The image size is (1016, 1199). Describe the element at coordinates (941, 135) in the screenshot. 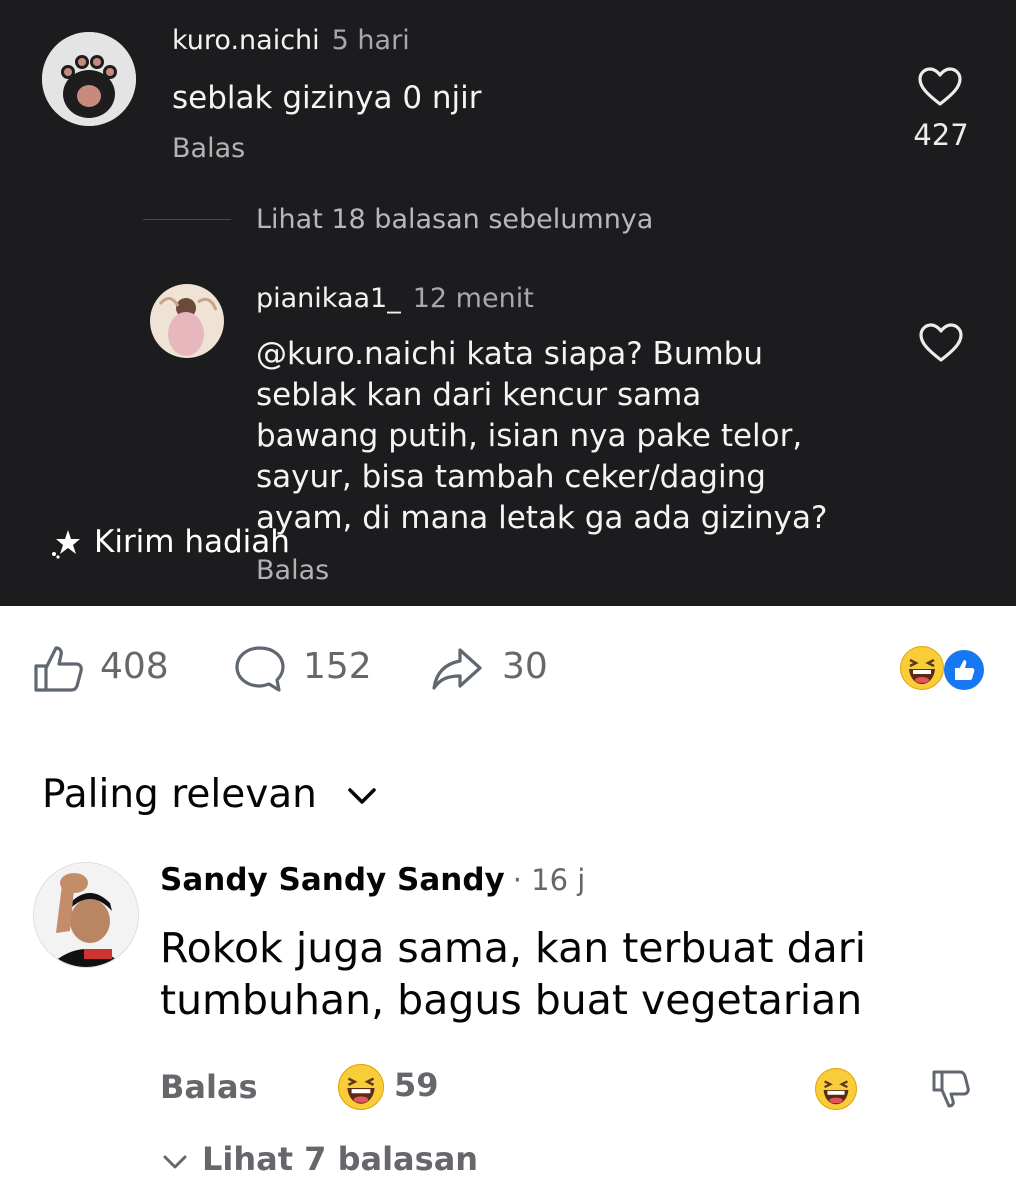

I see `comment1-like-count: 427` at that location.